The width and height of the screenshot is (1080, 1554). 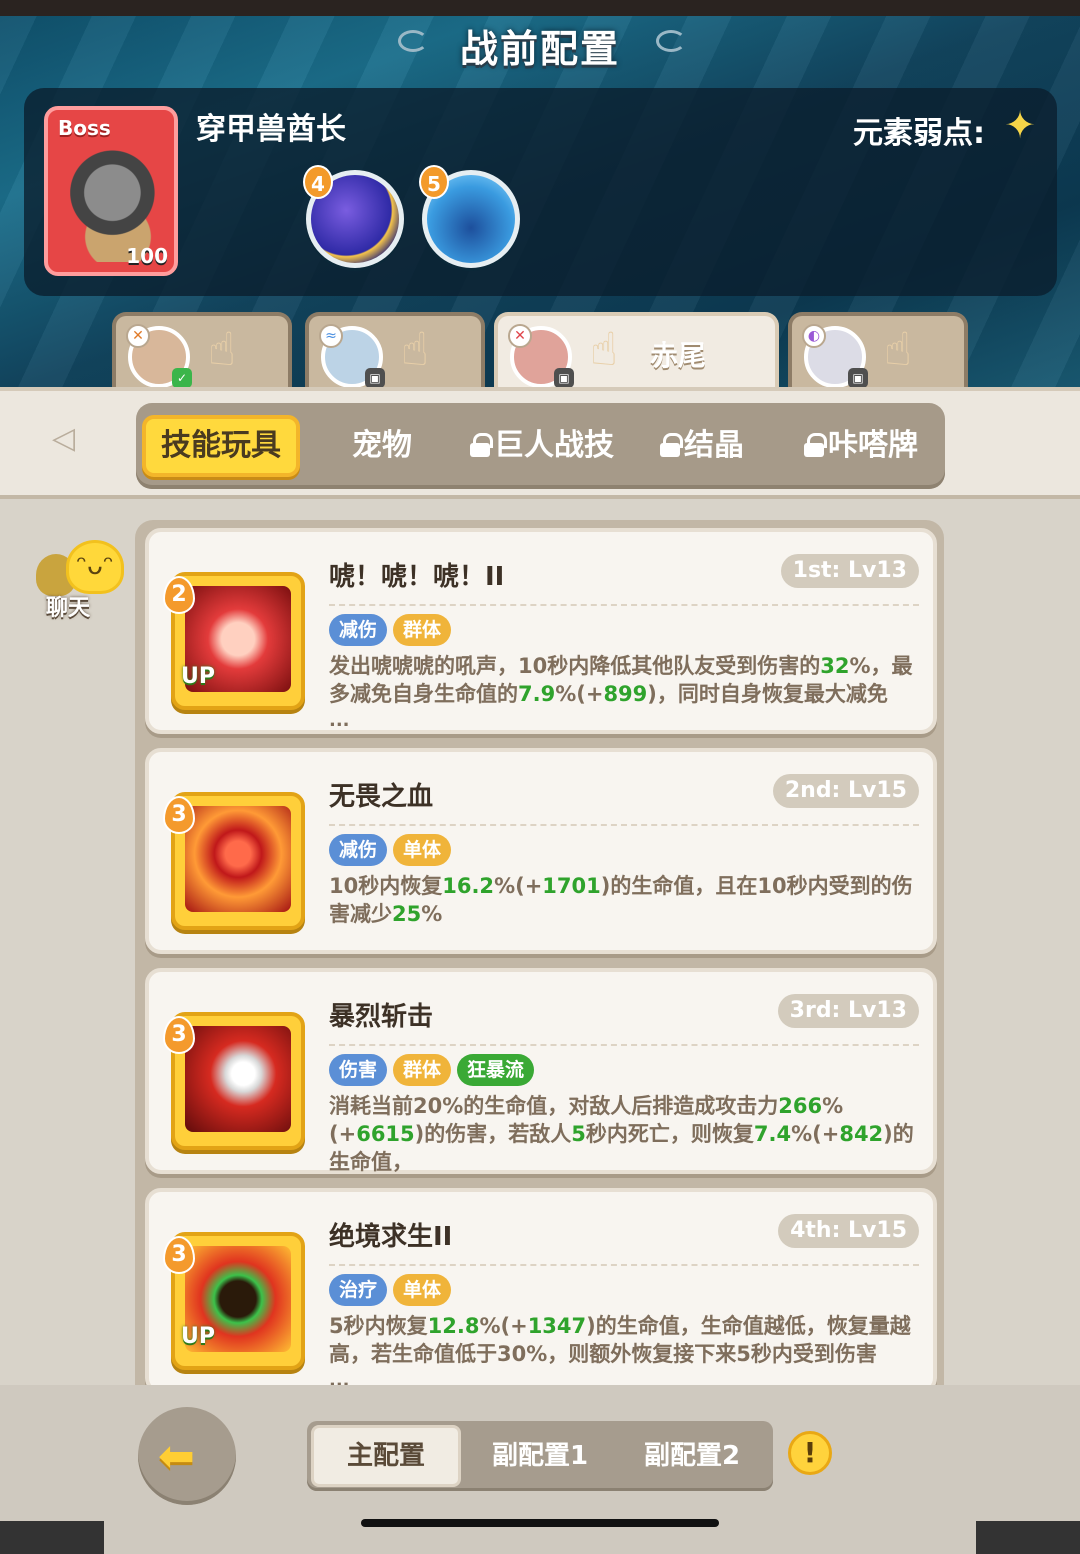 I want to click on highlight-value: 32, so click(x=835, y=666).